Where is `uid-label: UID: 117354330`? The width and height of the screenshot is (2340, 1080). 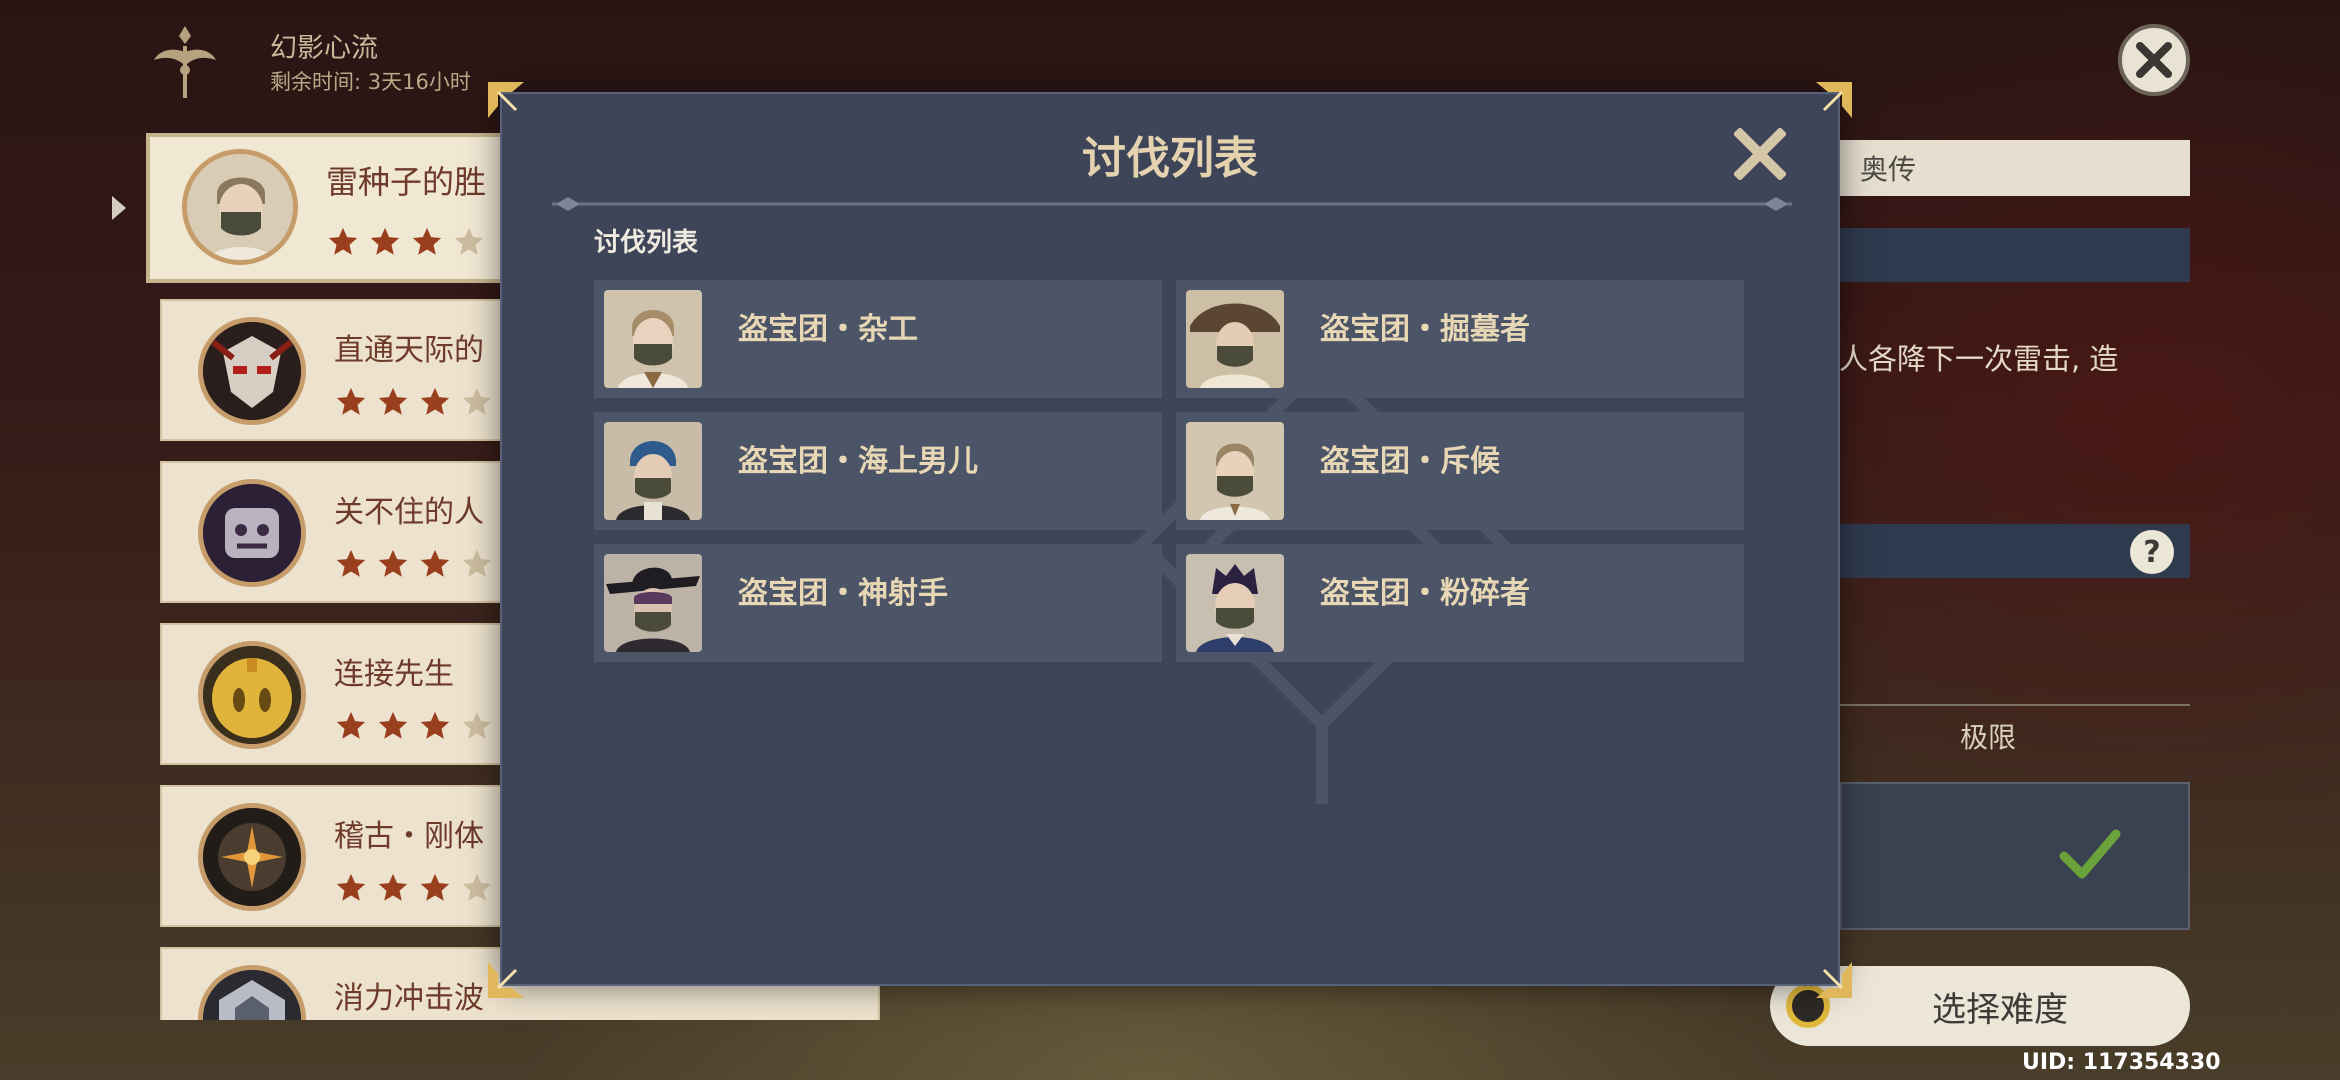 uid-label: UID: 117354330 is located at coordinates (2121, 1062).